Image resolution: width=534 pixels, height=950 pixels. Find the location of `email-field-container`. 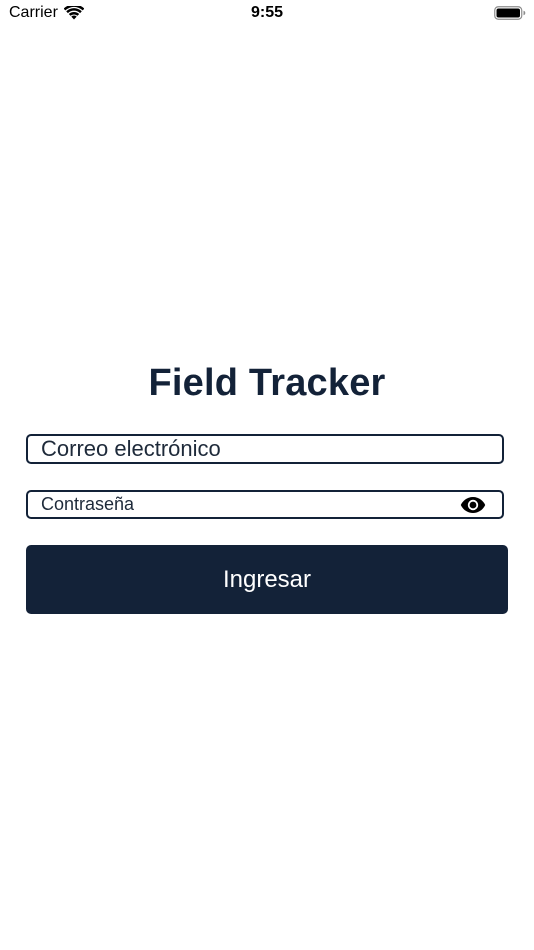

email-field-container is located at coordinates (265, 449).